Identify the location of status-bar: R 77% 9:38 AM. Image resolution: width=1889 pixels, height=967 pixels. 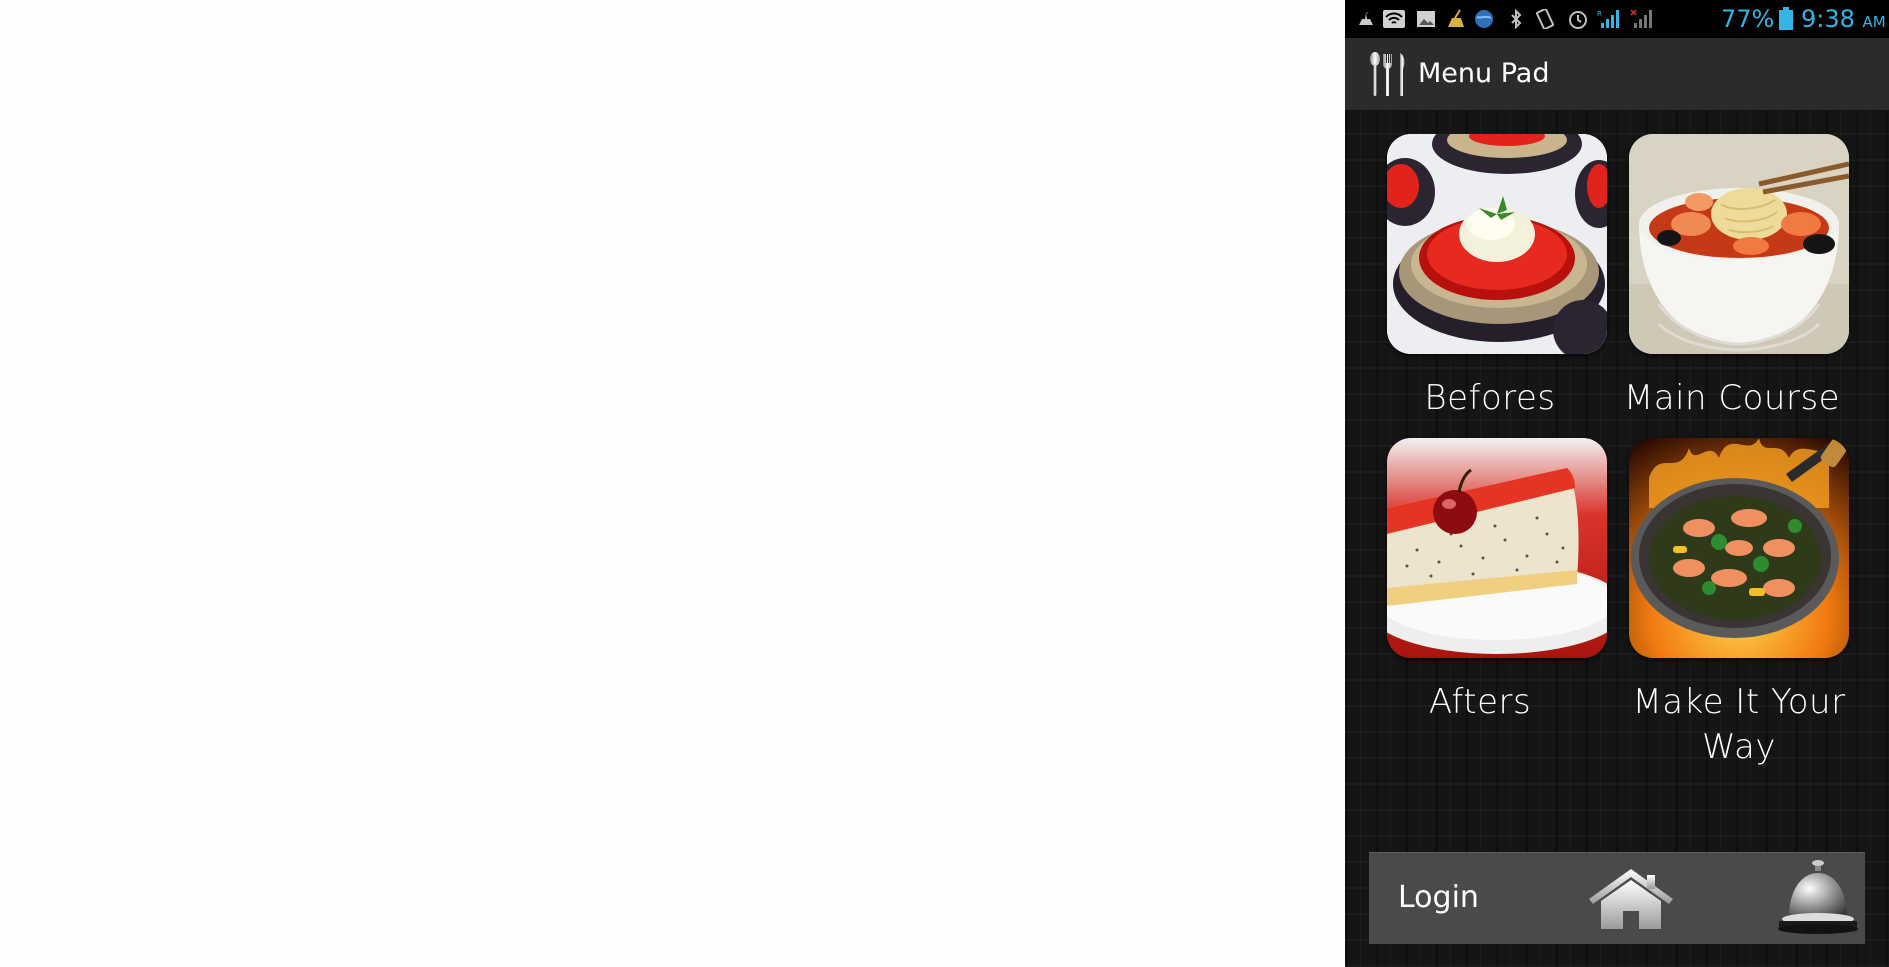
(1617, 19).